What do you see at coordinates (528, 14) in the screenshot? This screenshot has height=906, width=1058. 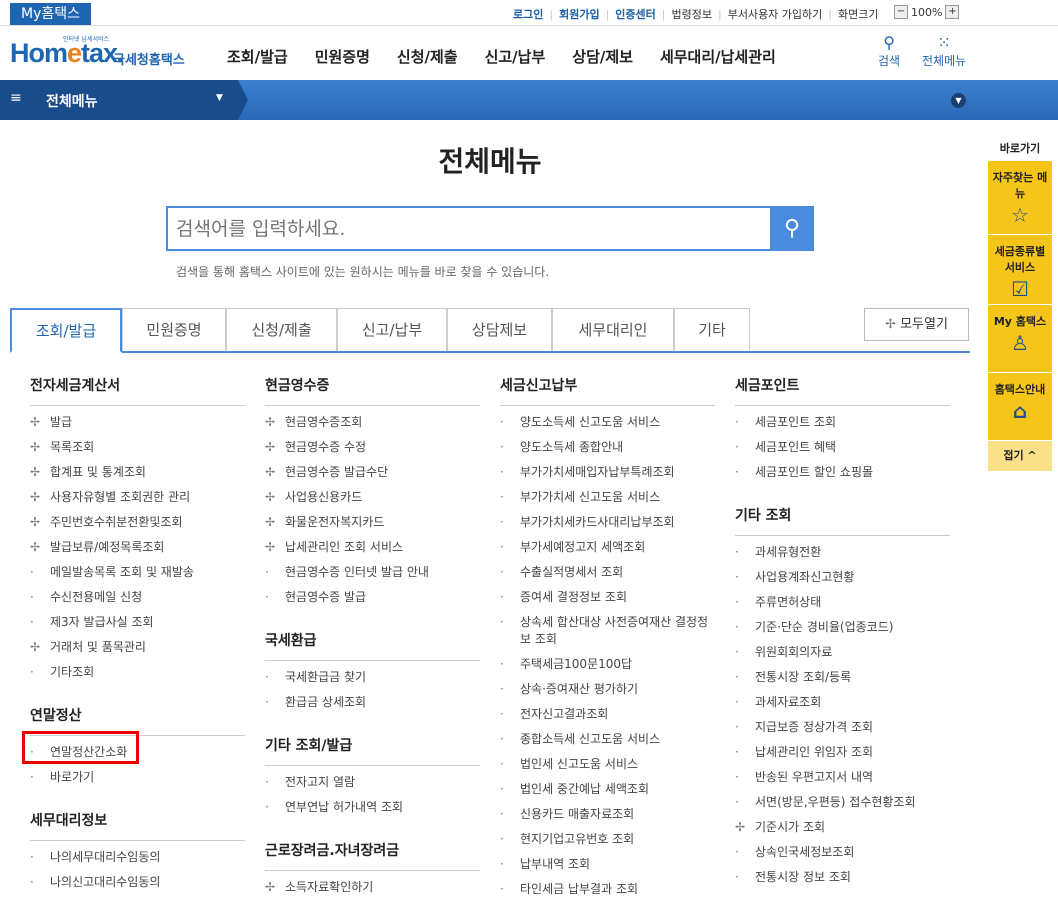 I see `login-link: 로그인` at bounding box center [528, 14].